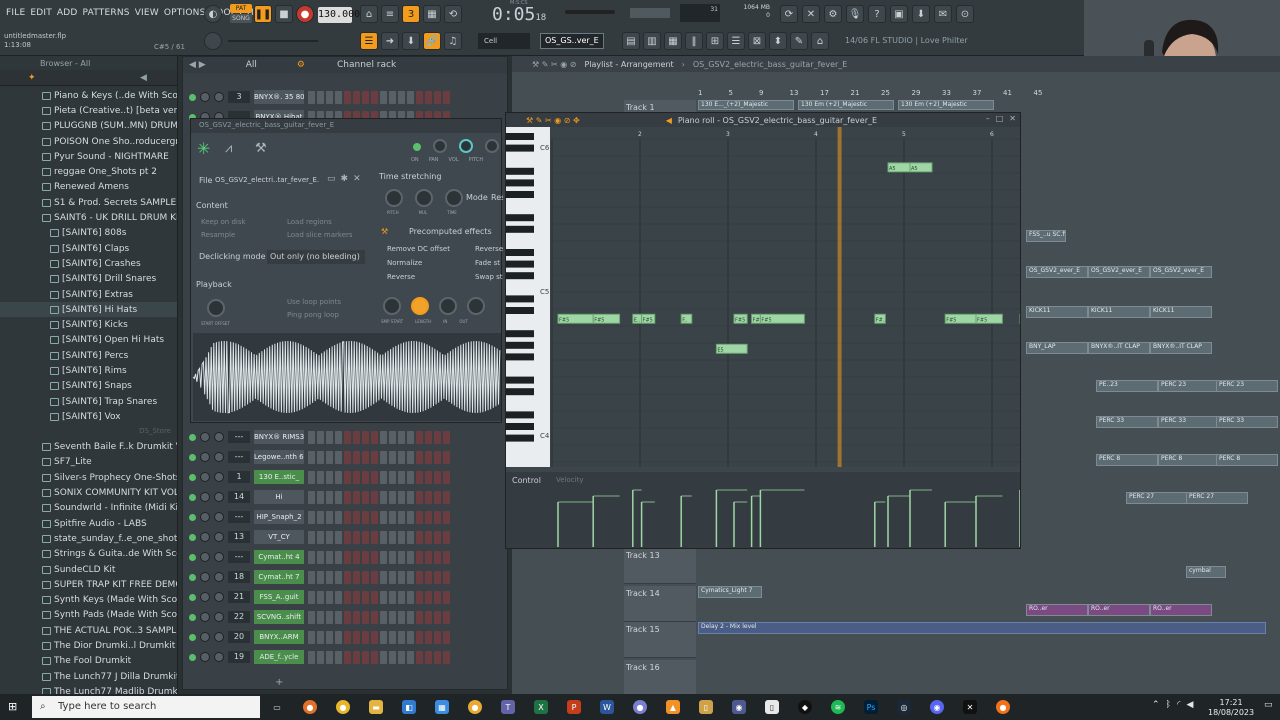 The height and width of the screenshot is (720, 1280). Describe the element at coordinates (390, 41) in the screenshot. I see `arrow-right-icon: ➜` at that location.